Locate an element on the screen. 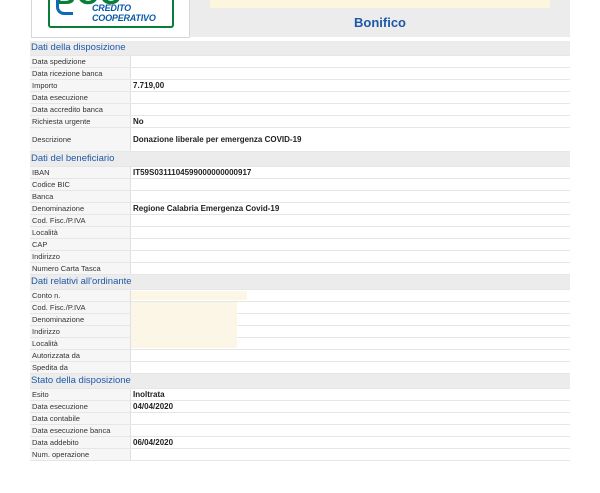  field-label: Data spedizione is located at coordinates (80, 61).